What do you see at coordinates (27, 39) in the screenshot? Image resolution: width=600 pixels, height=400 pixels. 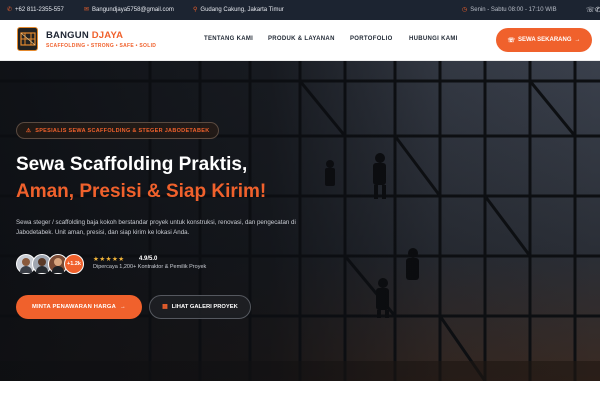 I see `logo-icon` at bounding box center [27, 39].